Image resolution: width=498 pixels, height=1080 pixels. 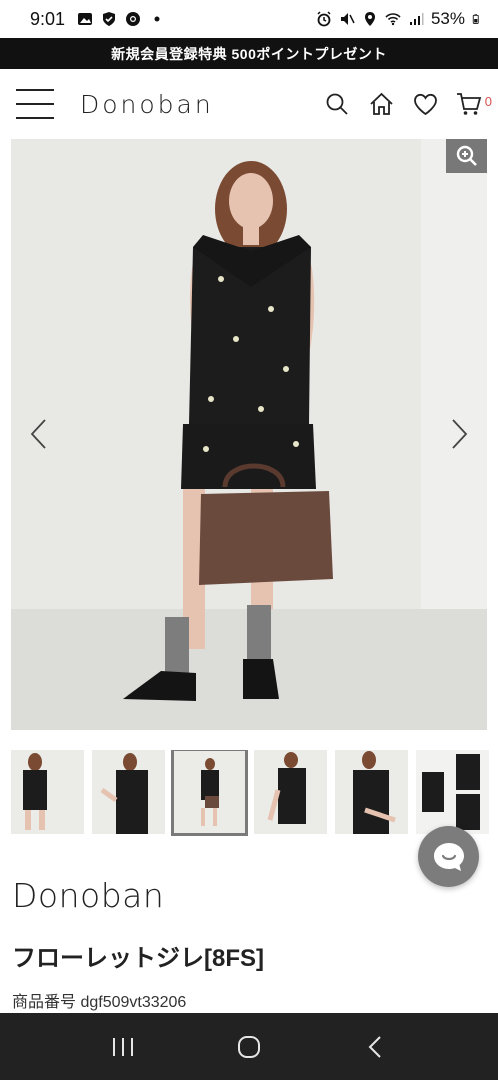 I want to click on gallery-next-button, so click(x=460, y=434).